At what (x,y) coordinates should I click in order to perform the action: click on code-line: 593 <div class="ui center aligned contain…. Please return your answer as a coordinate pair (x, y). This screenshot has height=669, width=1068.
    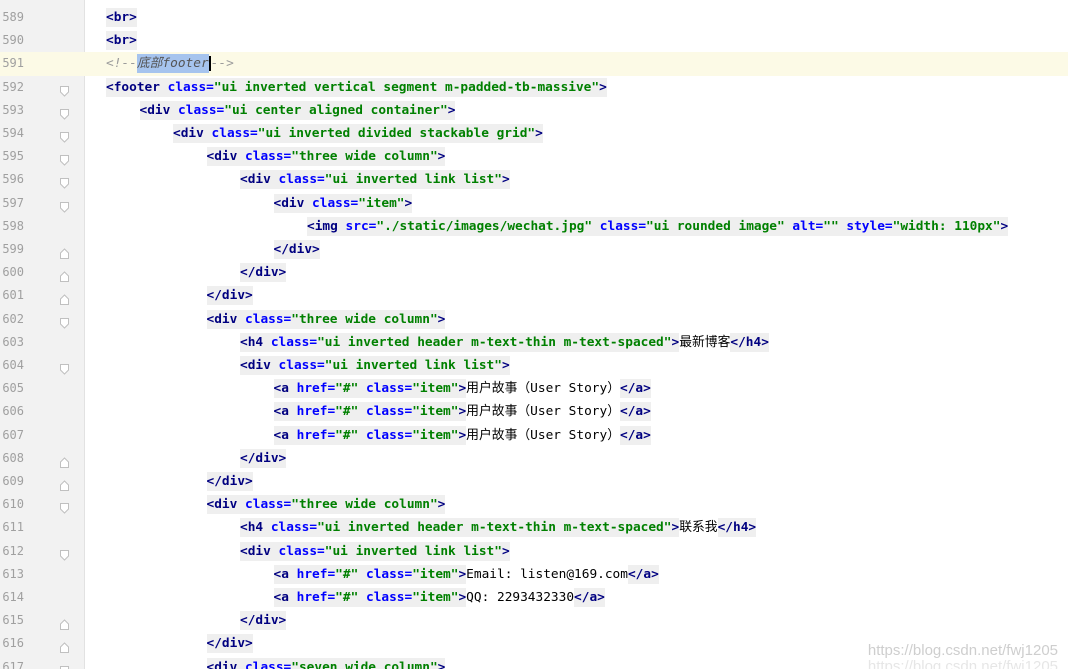
    Looking at the image, I should click on (534, 110).